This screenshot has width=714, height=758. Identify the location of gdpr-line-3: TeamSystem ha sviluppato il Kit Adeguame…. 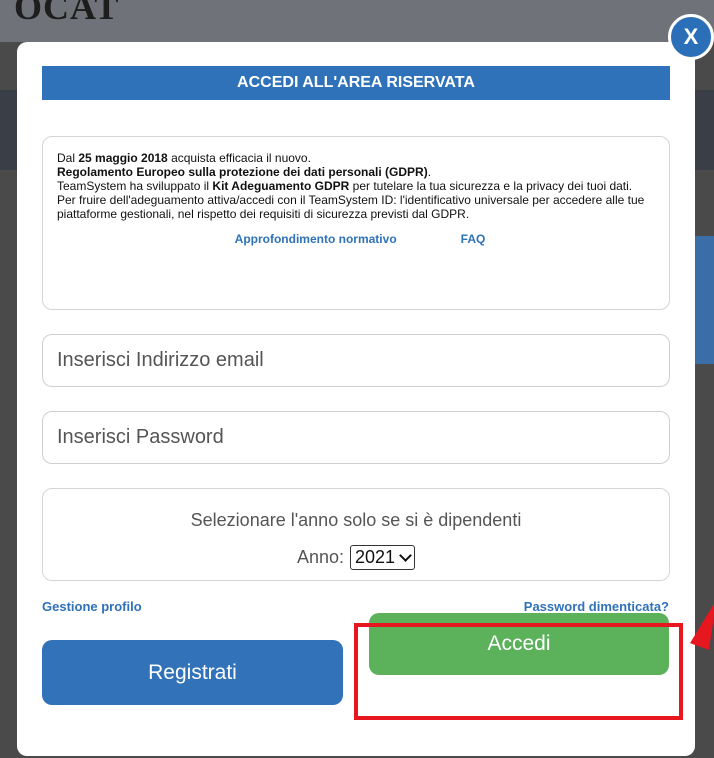
(345, 186).